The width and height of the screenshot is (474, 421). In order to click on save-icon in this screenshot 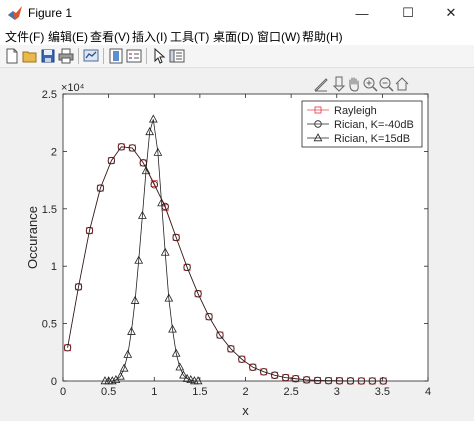, I will do `click(48, 56)`.